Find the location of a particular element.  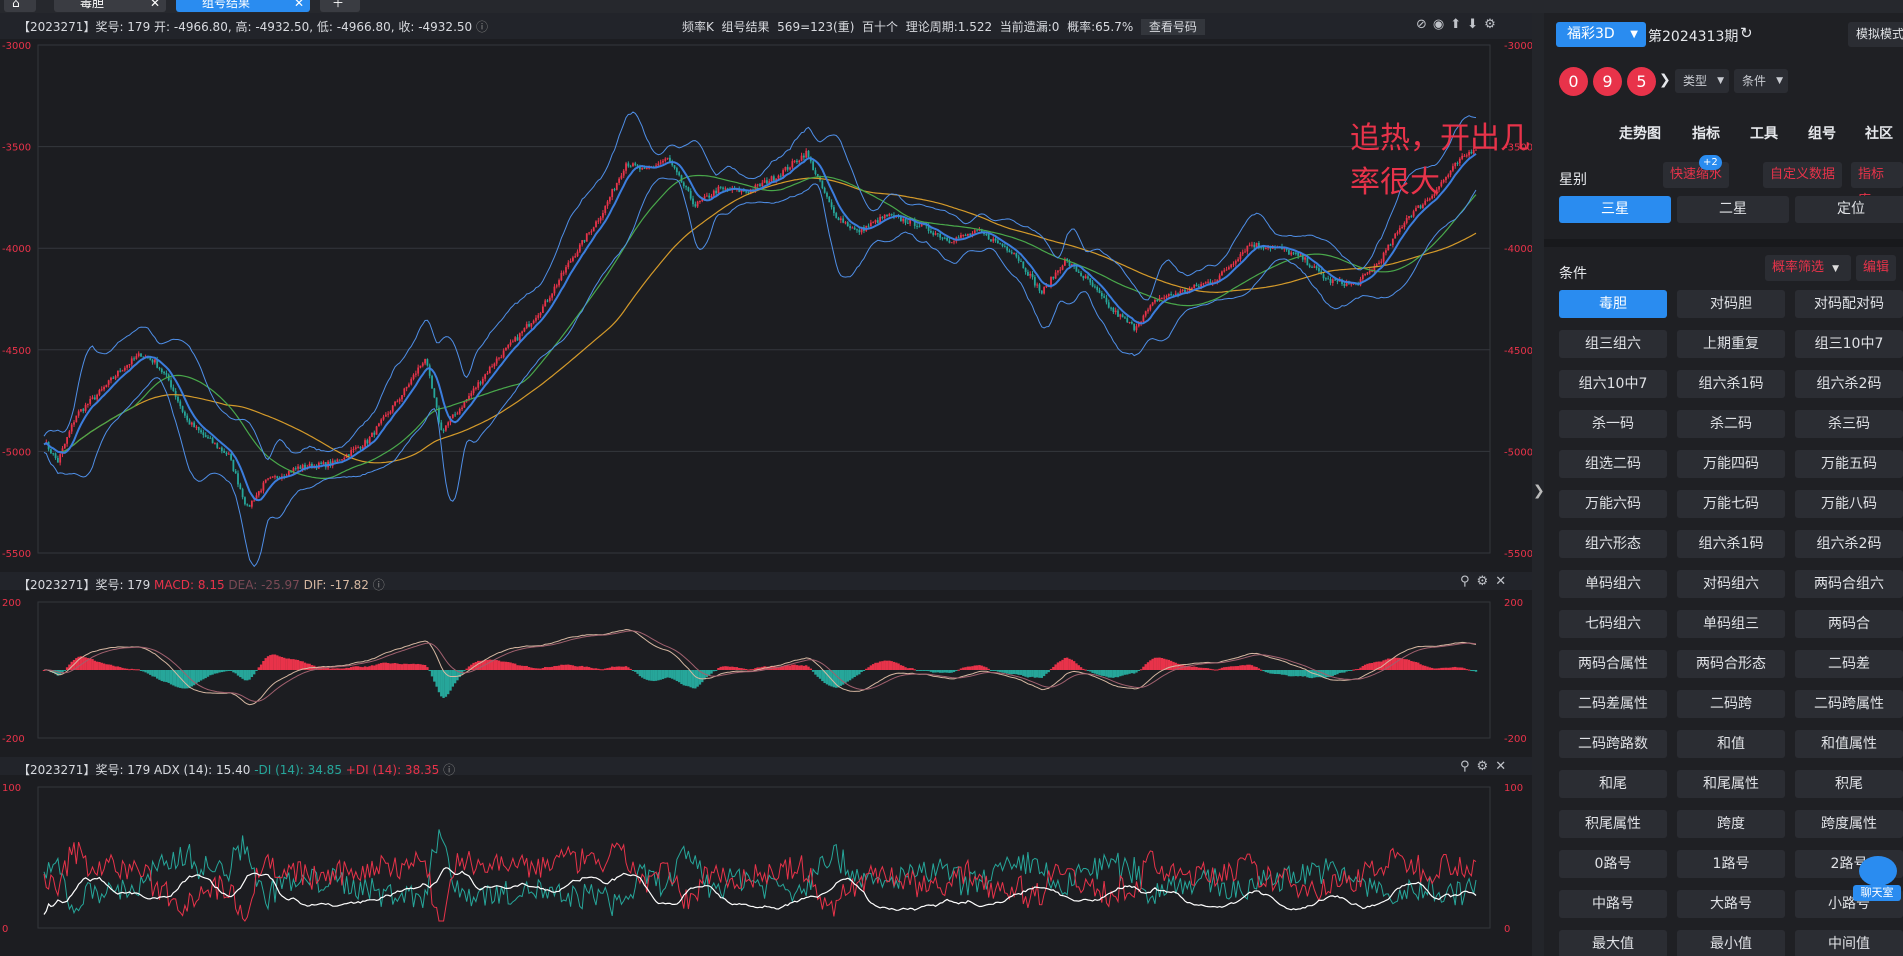

condition-button: 跨度属性 is located at coordinates (1849, 824).